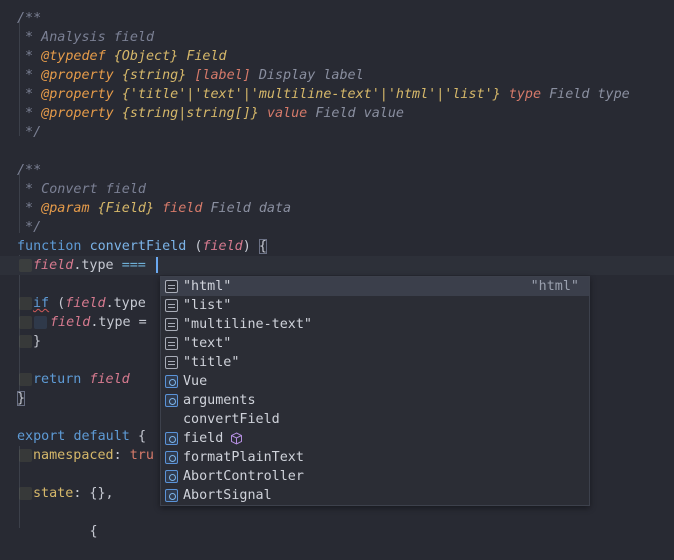 The width and height of the screenshot is (674, 560). What do you see at coordinates (375, 438) in the screenshot?
I see `autocomplete-item: field` at bounding box center [375, 438].